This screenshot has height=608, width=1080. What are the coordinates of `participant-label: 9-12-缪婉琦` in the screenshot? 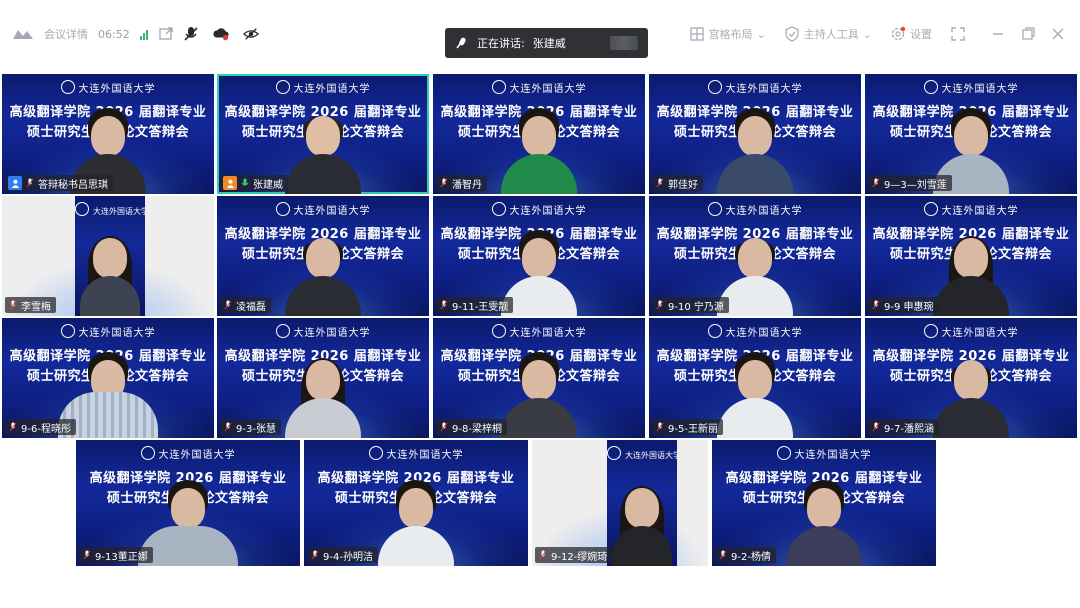 It's located at (574, 555).